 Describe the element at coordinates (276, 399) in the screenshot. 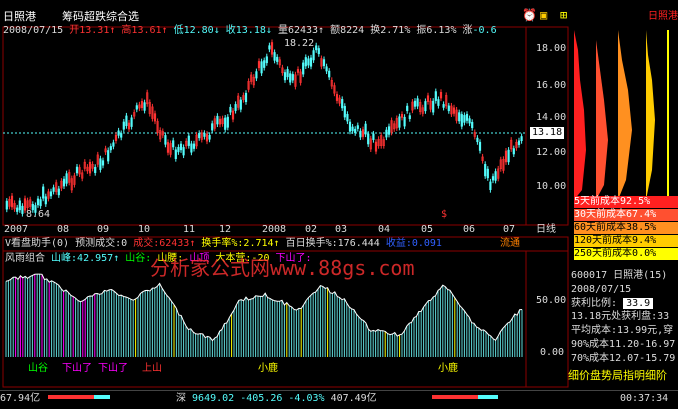

I see `shenzhen-index: 深 9649.02 -405.26 -4.03% 407.49亿` at that location.